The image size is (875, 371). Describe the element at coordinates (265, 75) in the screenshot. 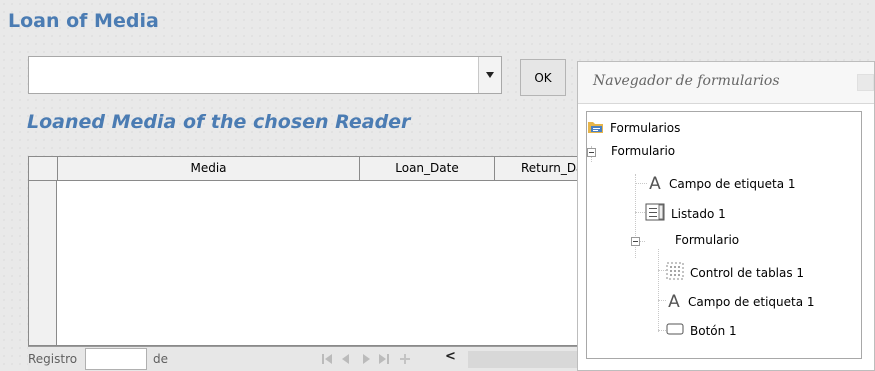

I see `reader-combobox` at that location.